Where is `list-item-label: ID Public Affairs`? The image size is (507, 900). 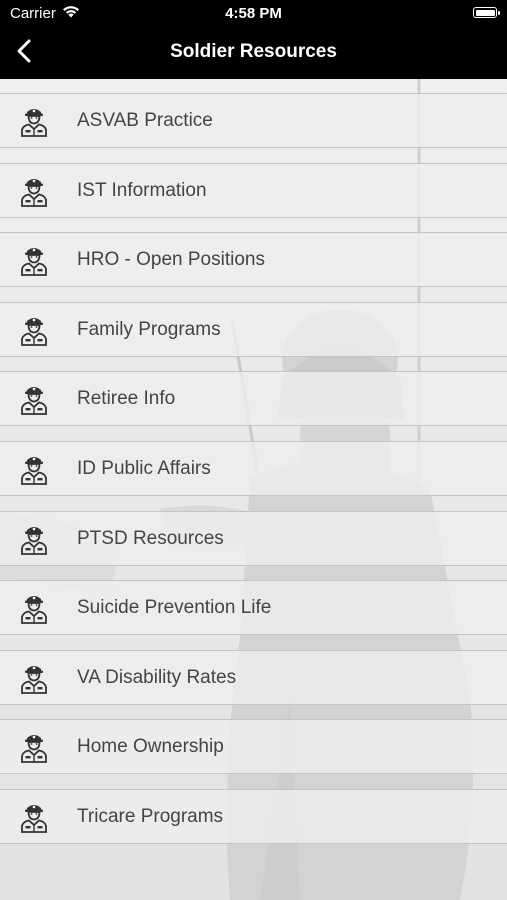
list-item-label: ID Public Affairs is located at coordinates (144, 468).